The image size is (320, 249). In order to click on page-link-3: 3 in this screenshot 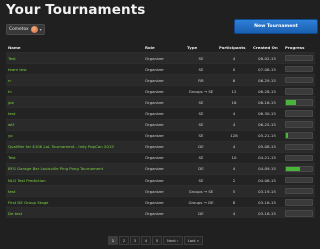, I will do `click(135, 240)`.